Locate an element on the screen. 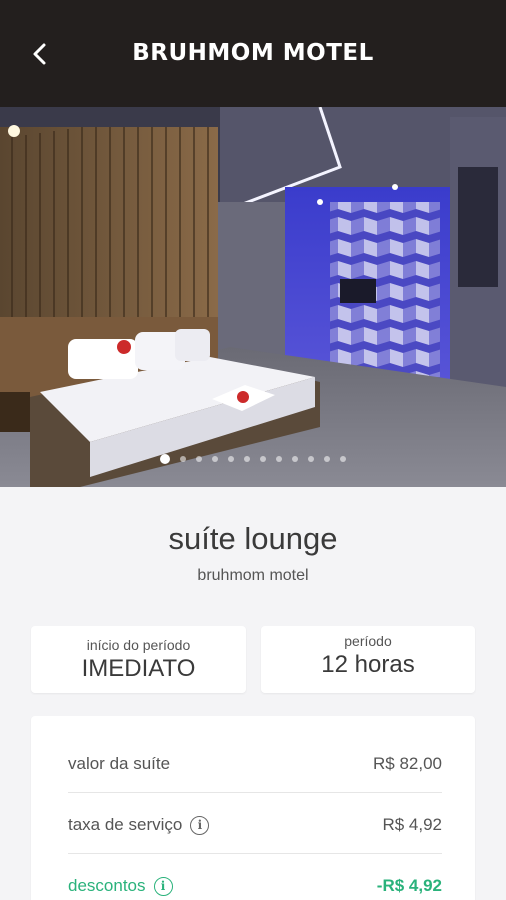  period-card: período 12 horas is located at coordinates (368, 659).